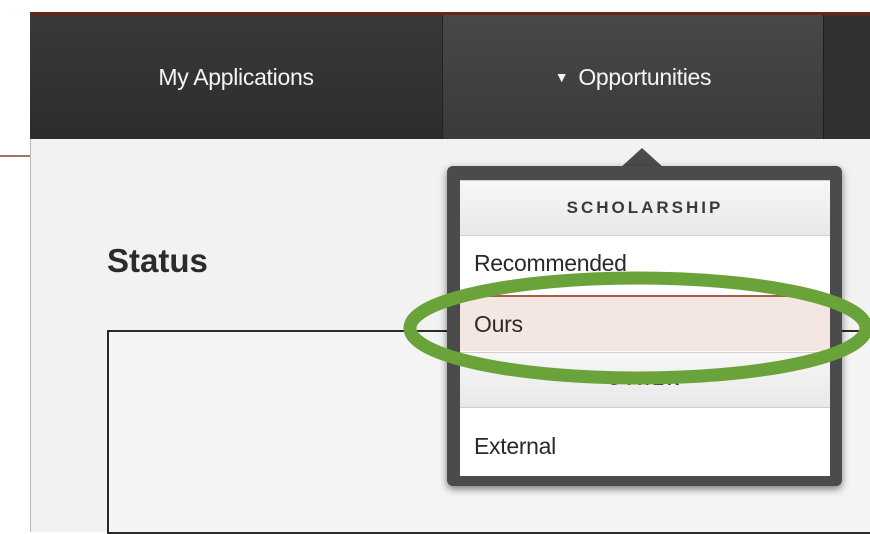 The height and width of the screenshot is (534, 870). Describe the element at coordinates (645, 263) in the screenshot. I see `dropdown-item-recommended: Recommended` at that location.